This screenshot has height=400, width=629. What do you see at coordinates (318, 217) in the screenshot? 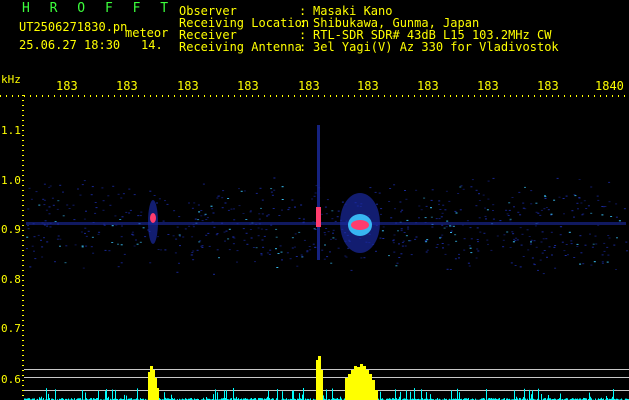
I see `echo-core` at bounding box center [318, 217].